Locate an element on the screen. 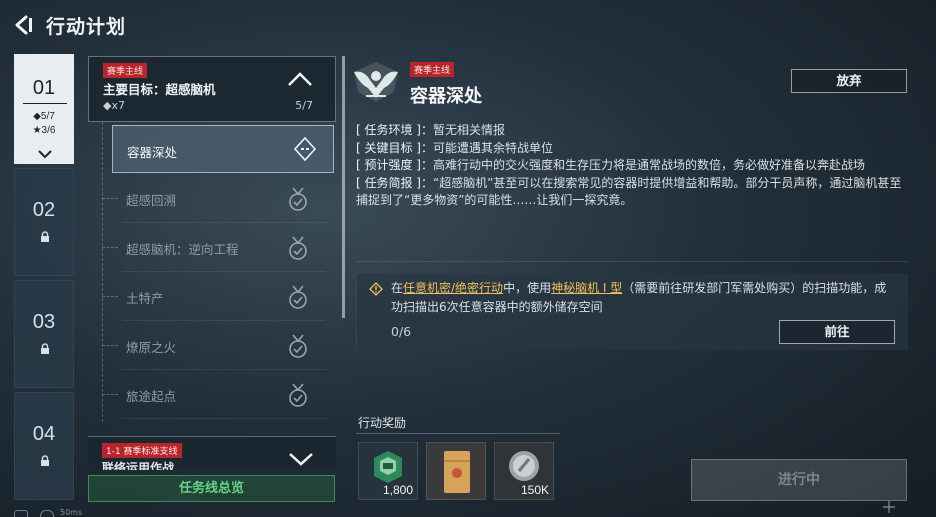 The height and width of the screenshot is (517, 936). reward-item: 1,800 is located at coordinates (388, 471).